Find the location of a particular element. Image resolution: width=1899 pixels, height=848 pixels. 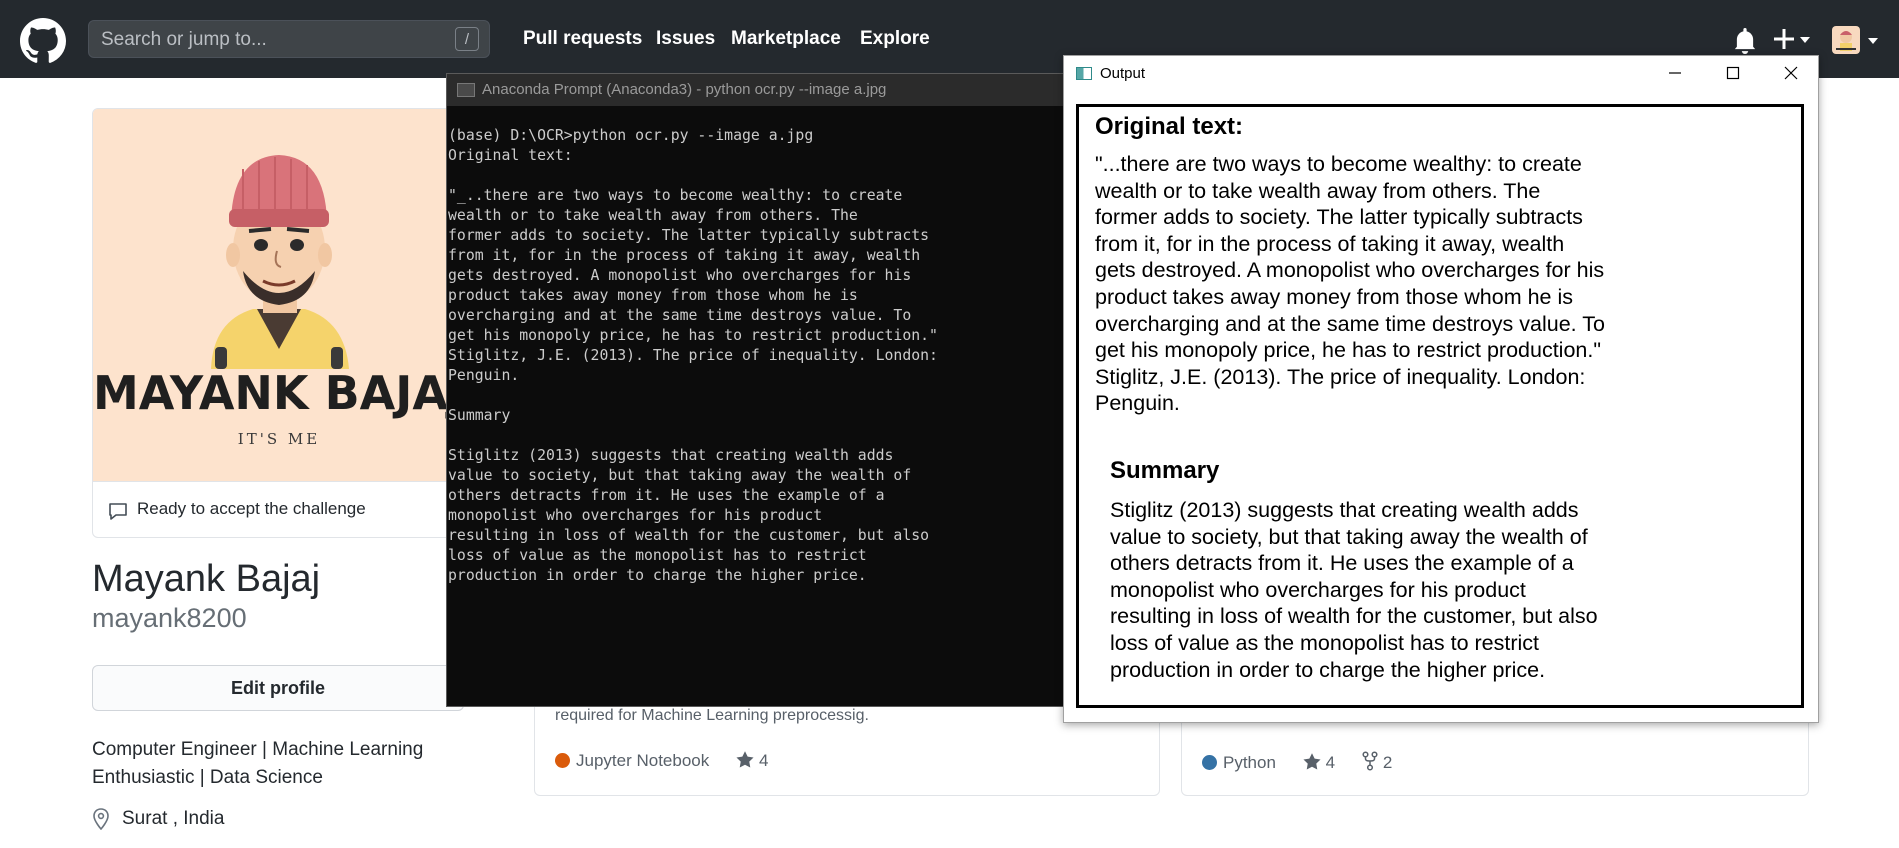

repo-language: Jupyter Notebook is located at coordinates (632, 761).